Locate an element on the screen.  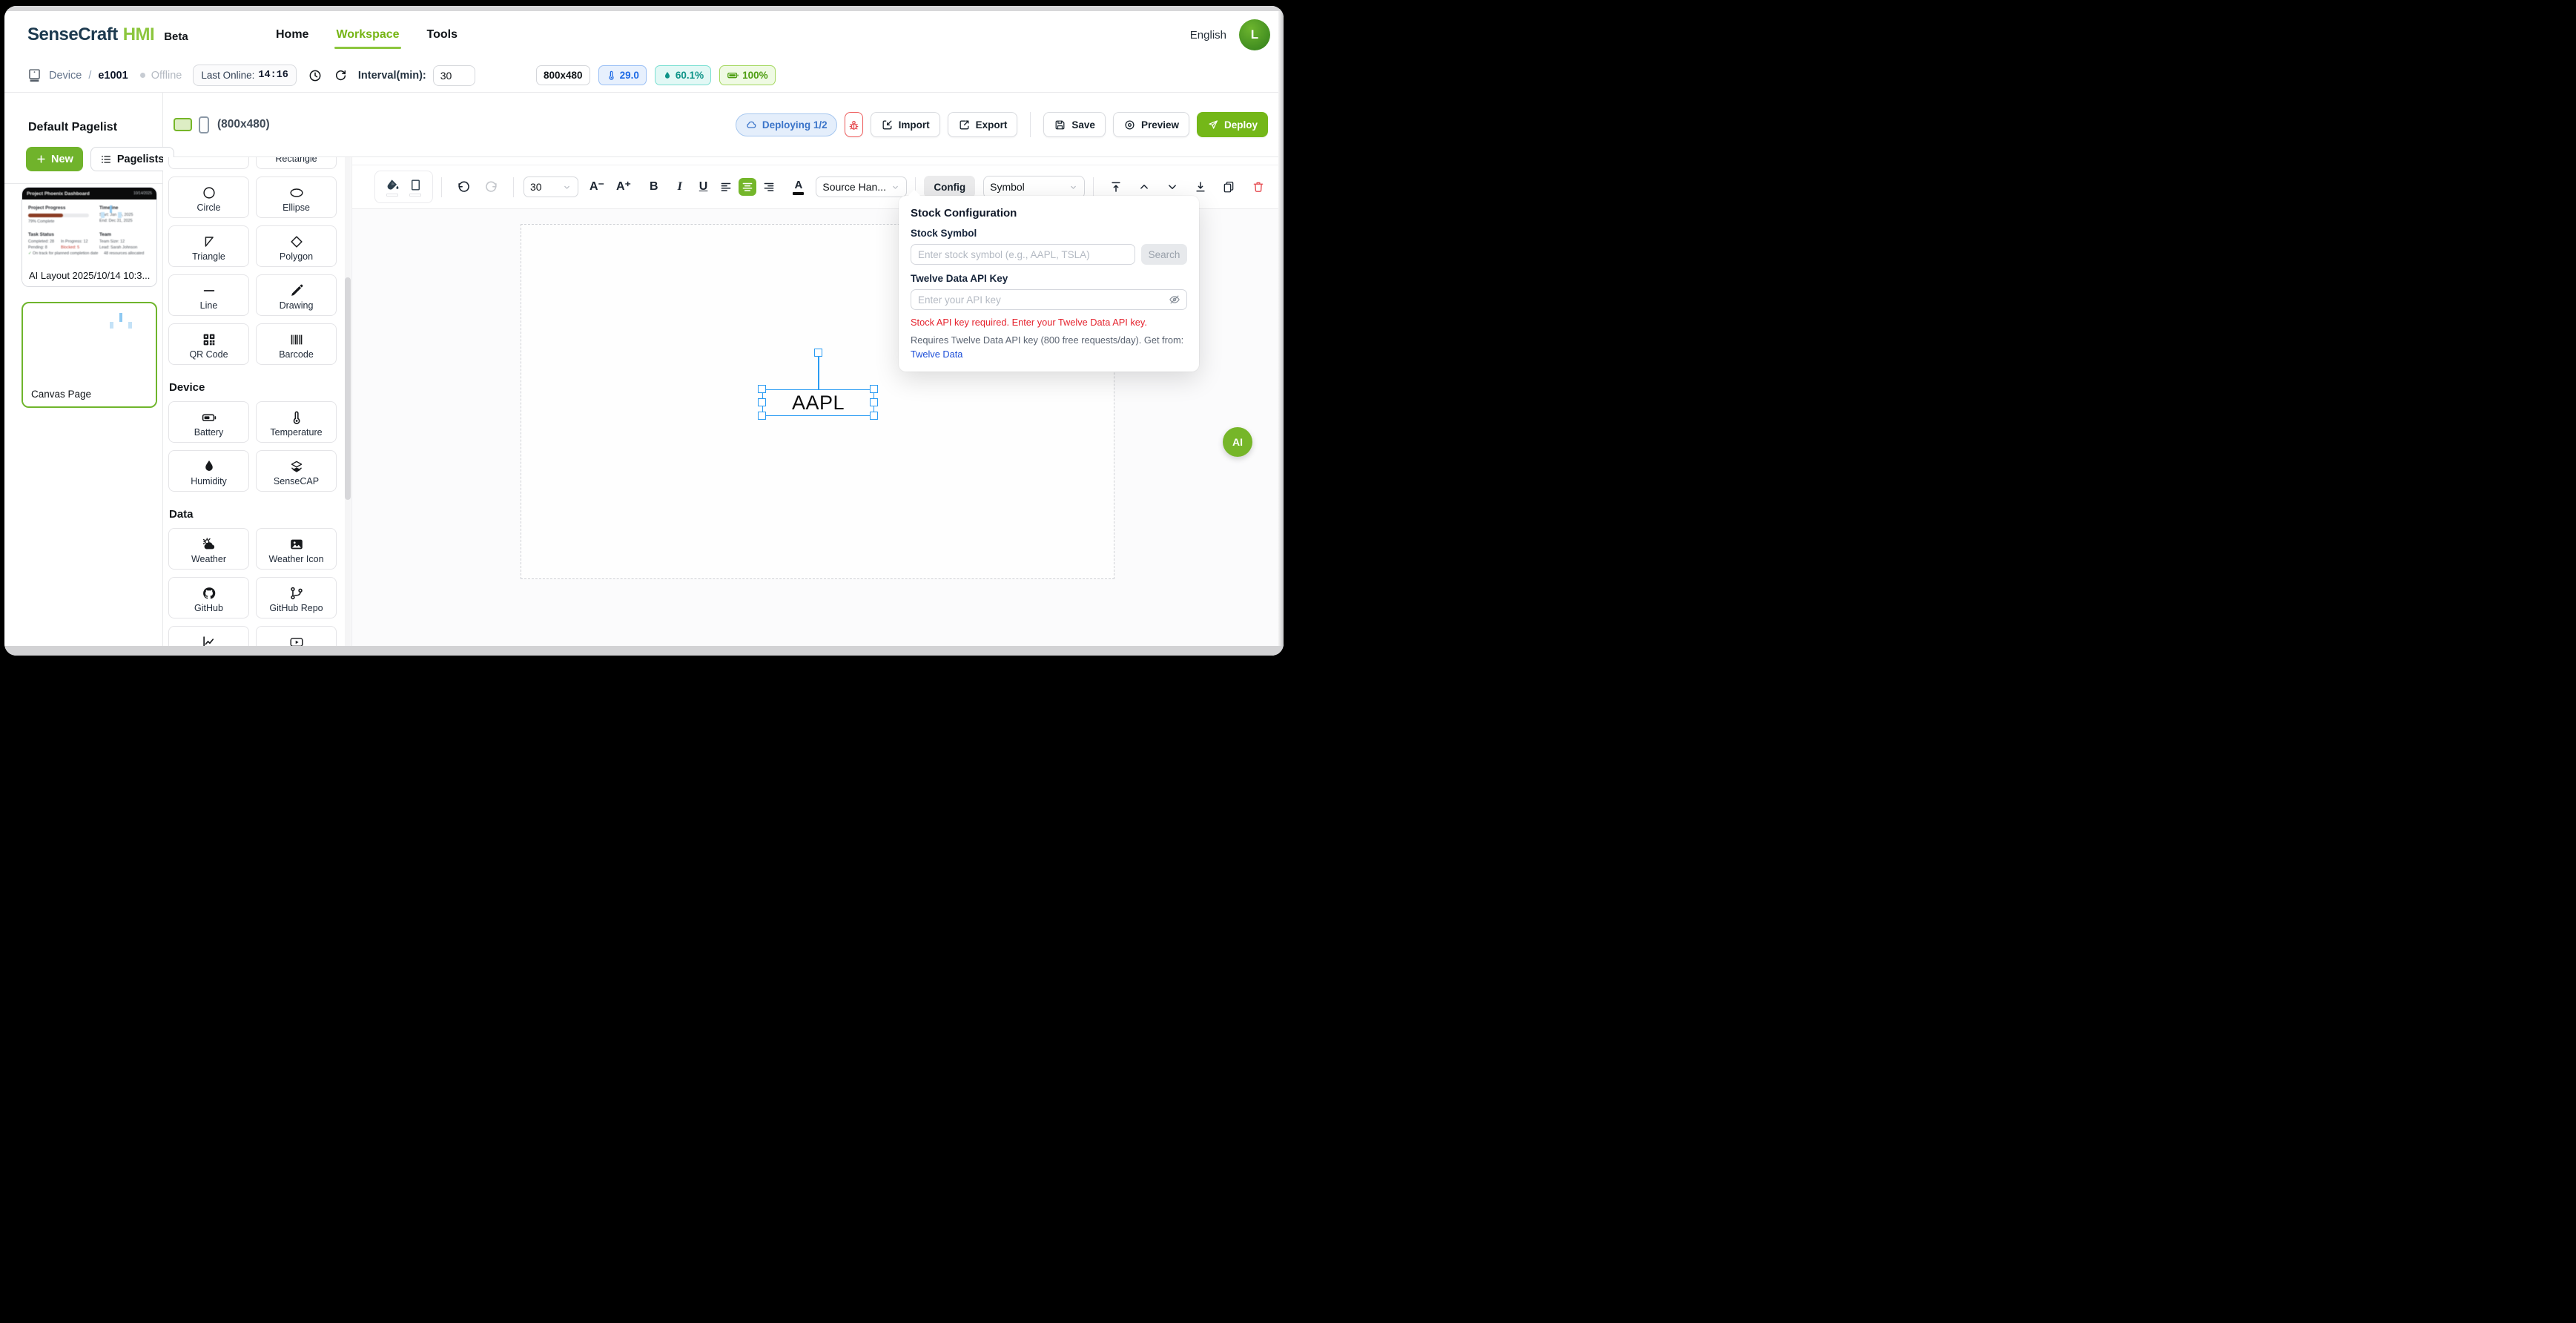
breadcrumb: Device is located at coordinates (65, 76).